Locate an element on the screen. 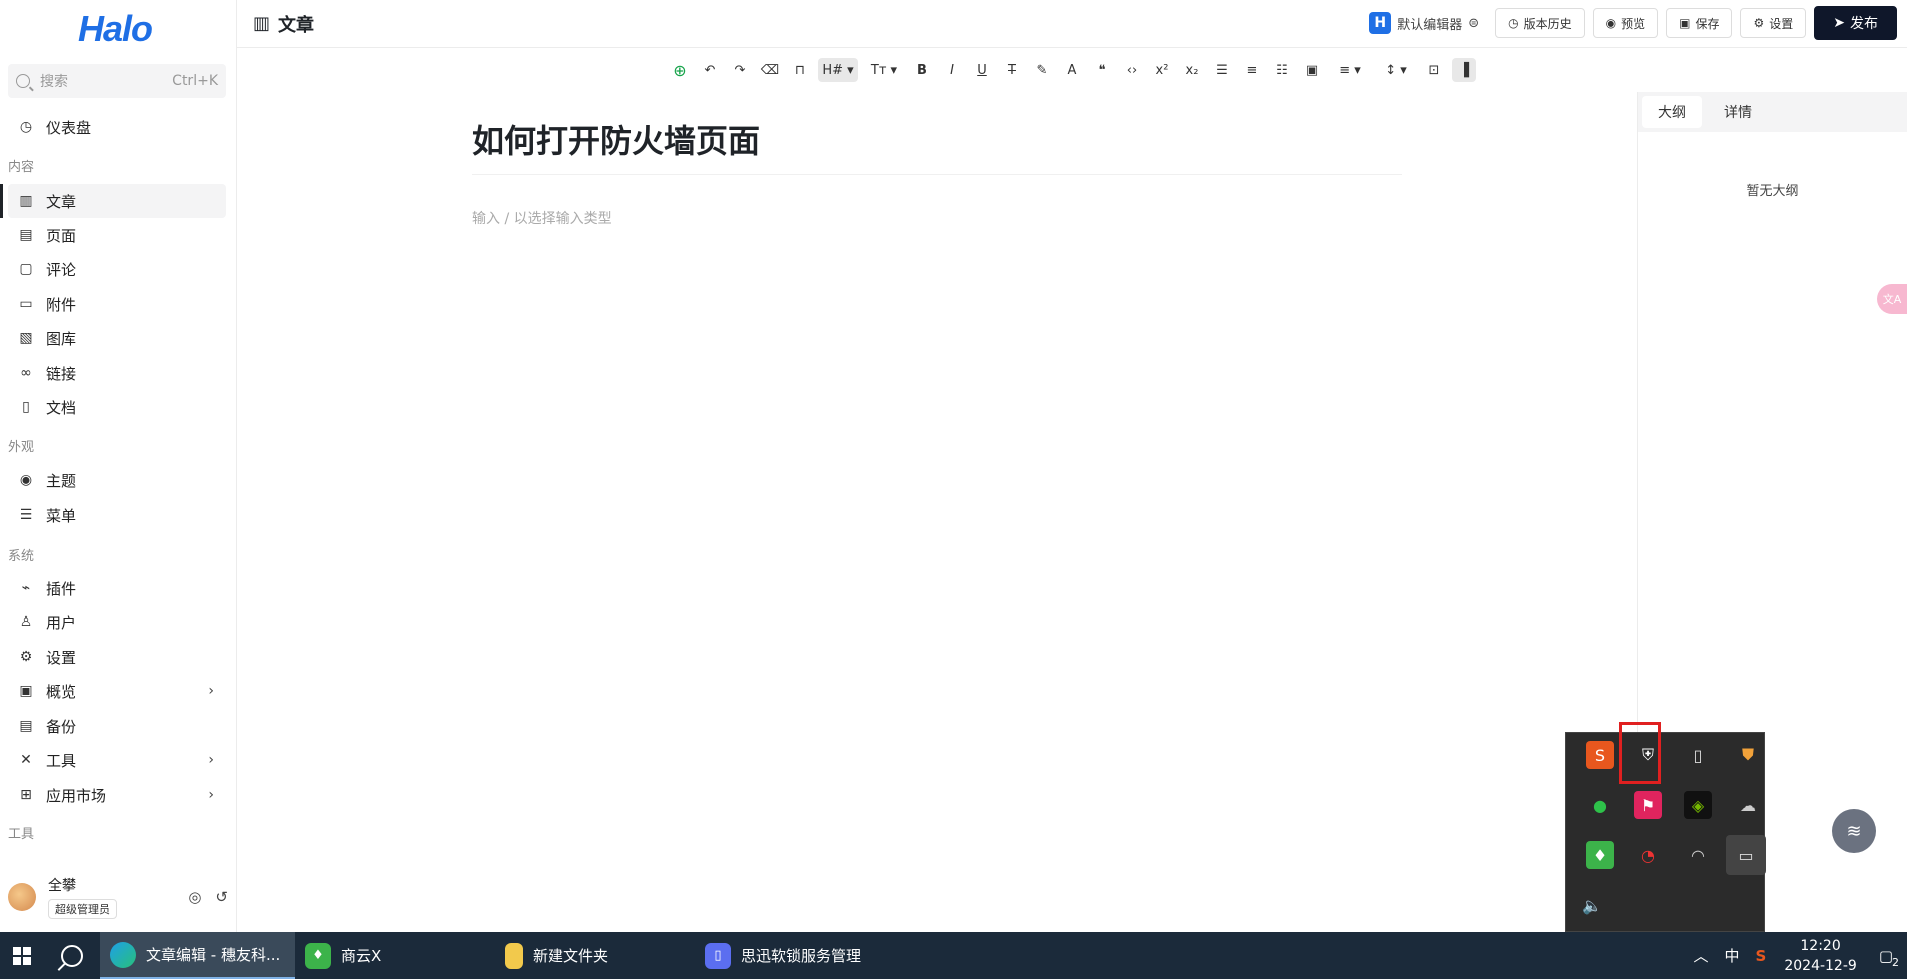 Image resolution: width=1907 pixels, height=979 pixels. sidebar-item-pages: ▤ 页面 is located at coordinates (117, 235).